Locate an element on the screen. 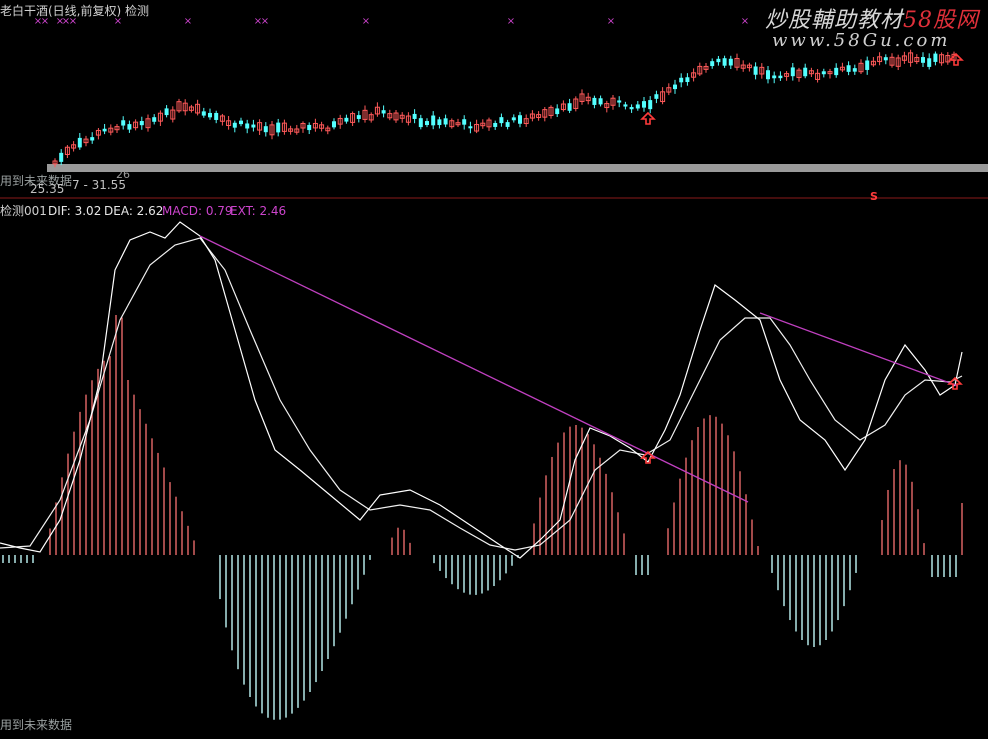 This screenshot has height=739, width=988. price-label-b: 7 - 31.55 is located at coordinates (99, 185).